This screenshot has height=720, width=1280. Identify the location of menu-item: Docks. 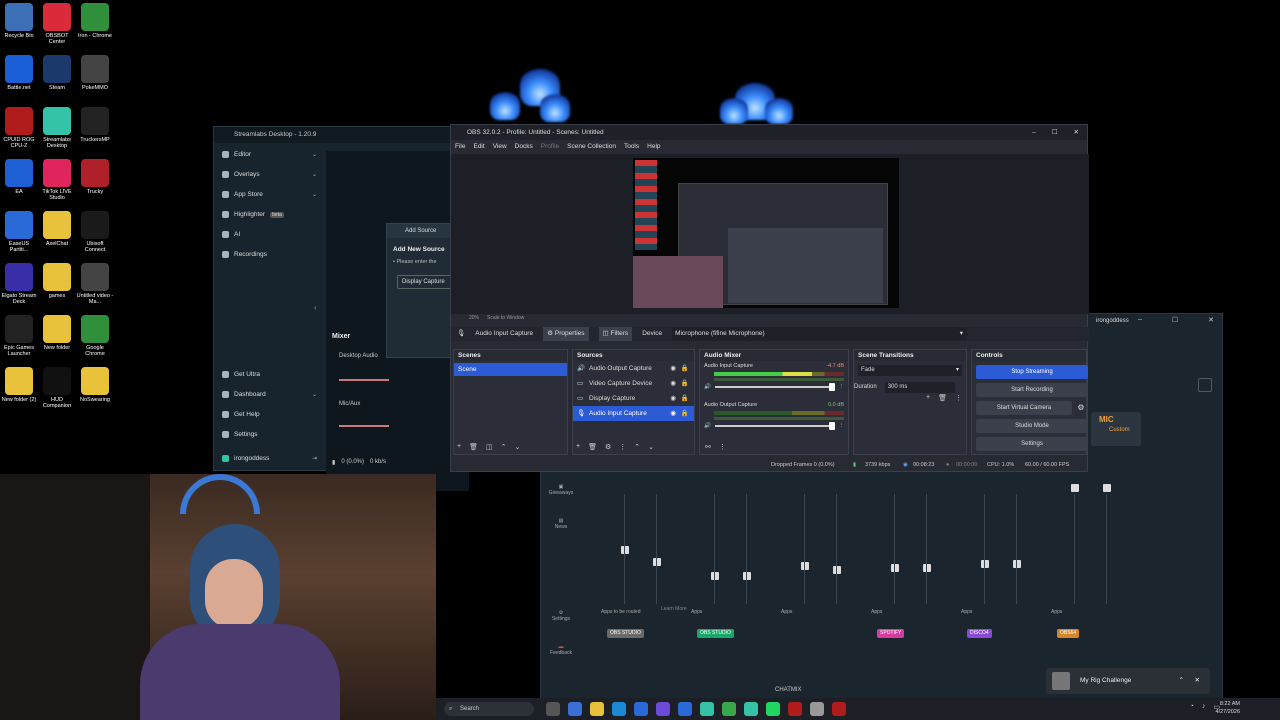
(524, 147).